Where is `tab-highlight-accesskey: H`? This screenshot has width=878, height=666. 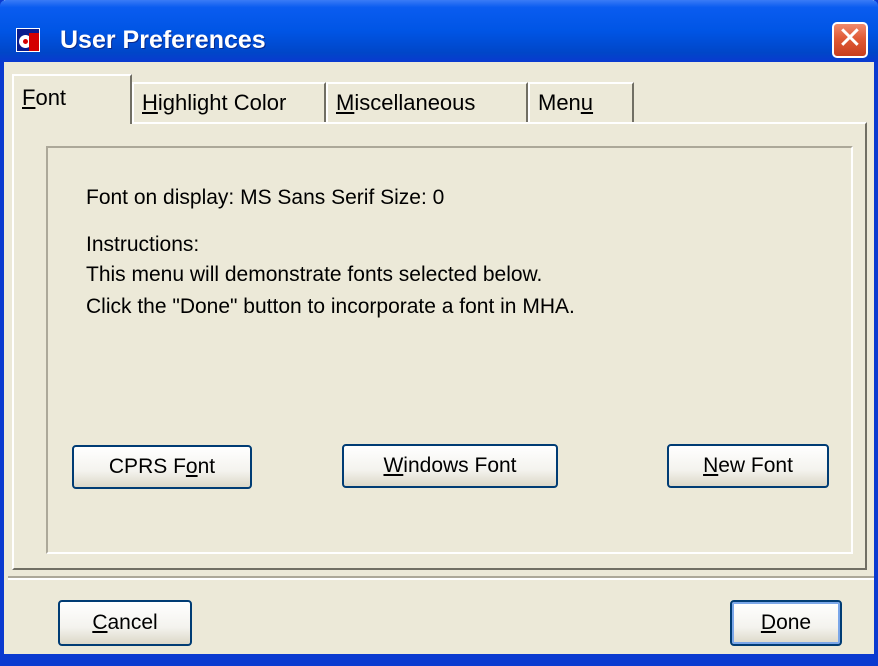
tab-highlight-accesskey: H is located at coordinates (150, 102).